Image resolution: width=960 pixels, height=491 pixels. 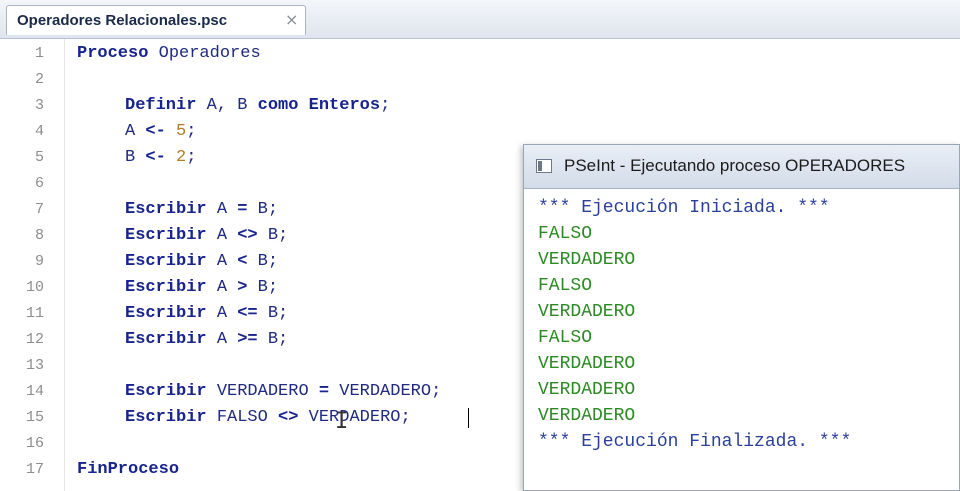 What do you see at coordinates (480, 106) in the screenshot?
I see `code-line: 3 Definir A, B como Enteros;` at bounding box center [480, 106].